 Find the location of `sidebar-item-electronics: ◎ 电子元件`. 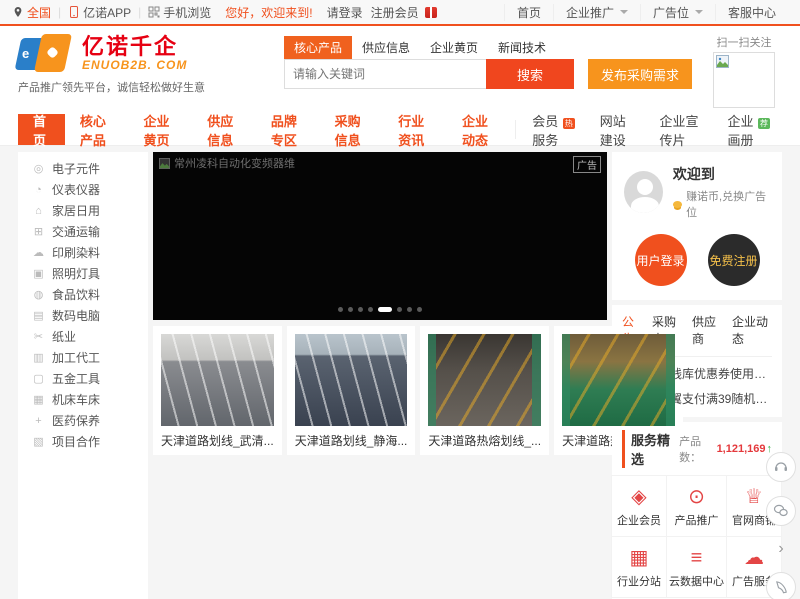

sidebar-item-electronics: ◎ 电子元件 is located at coordinates (83, 168).